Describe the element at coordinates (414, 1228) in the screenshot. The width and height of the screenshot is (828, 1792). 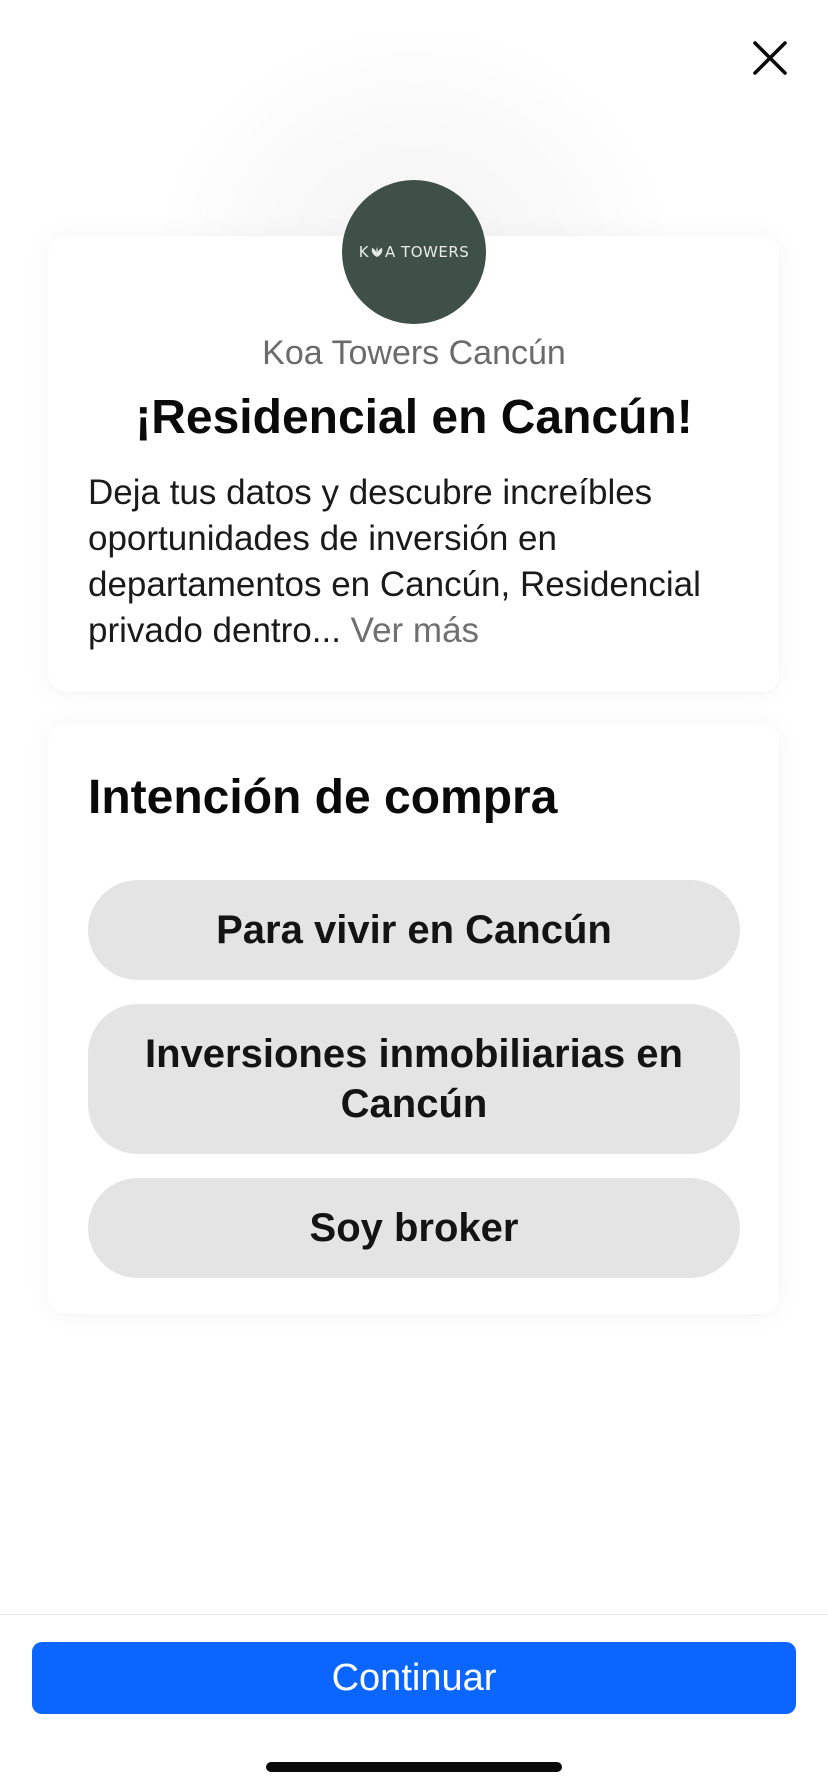
I see `option-soy-broker: Soy broker` at that location.